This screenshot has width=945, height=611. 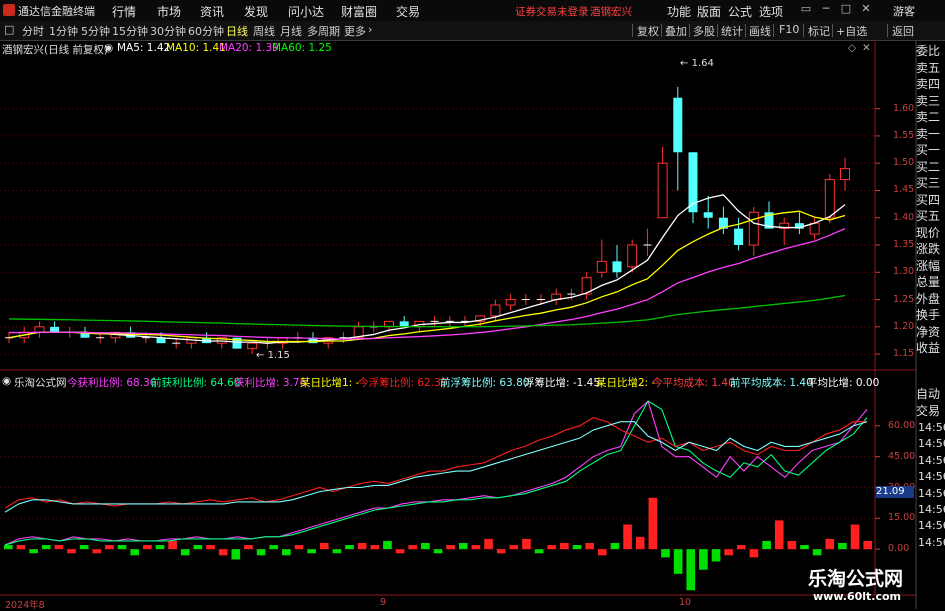 What do you see at coordinates (169, 11) in the screenshot?
I see `menu-shichang: 市场` at bounding box center [169, 11].